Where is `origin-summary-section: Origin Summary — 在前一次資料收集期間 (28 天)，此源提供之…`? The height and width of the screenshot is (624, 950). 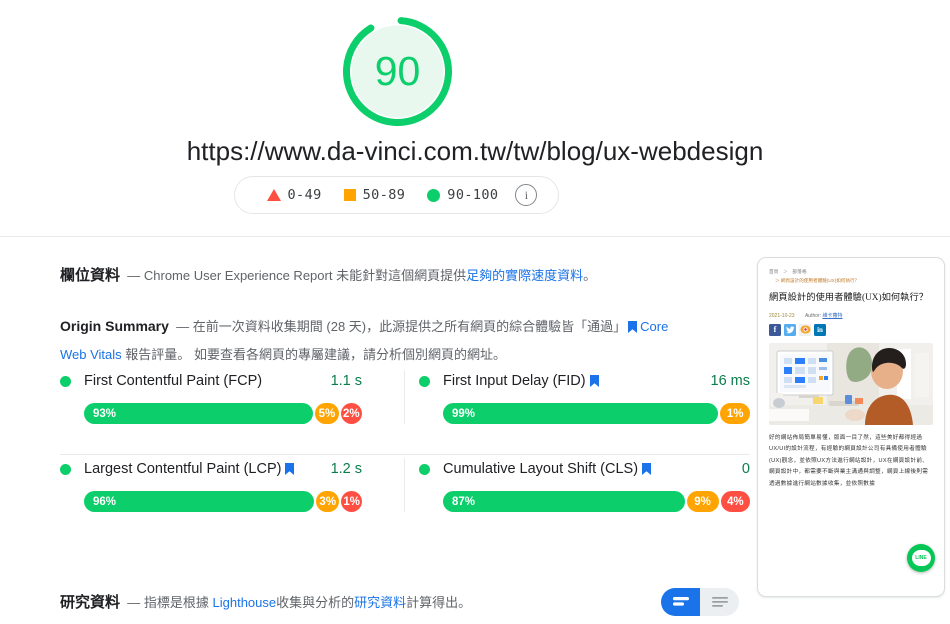 origin-summary-section: Origin Summary — 在前一次資料收集期間 (28 天)，此源提供之… is located at coordinates (400, 339).